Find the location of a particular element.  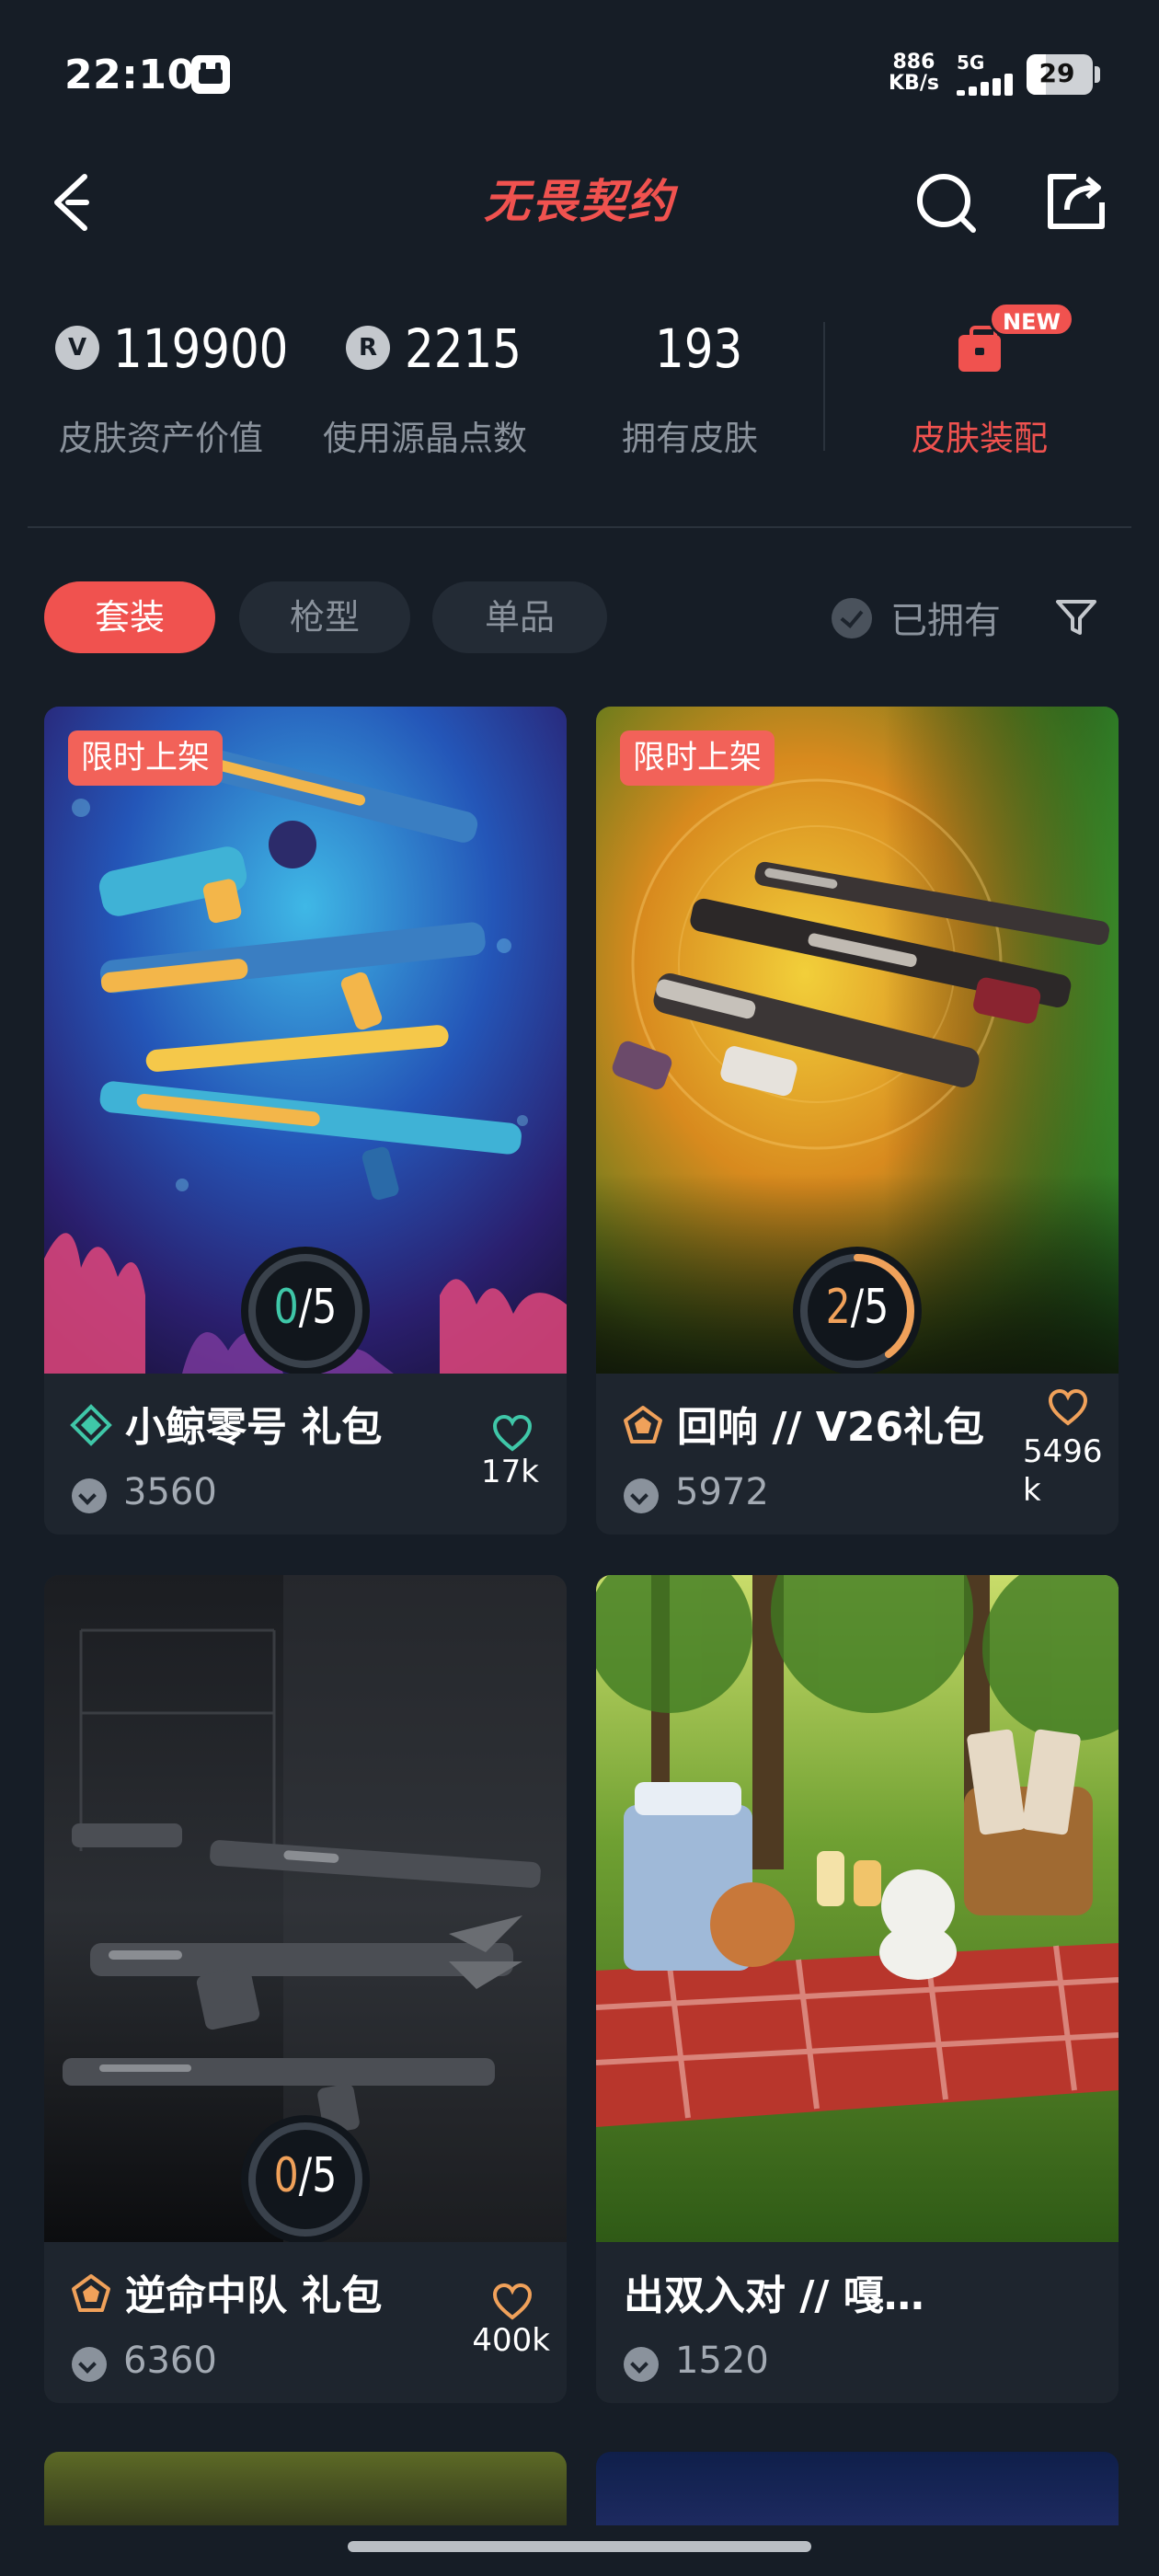

network-speed-unit: KB/s is located at coordinates (914, 83).